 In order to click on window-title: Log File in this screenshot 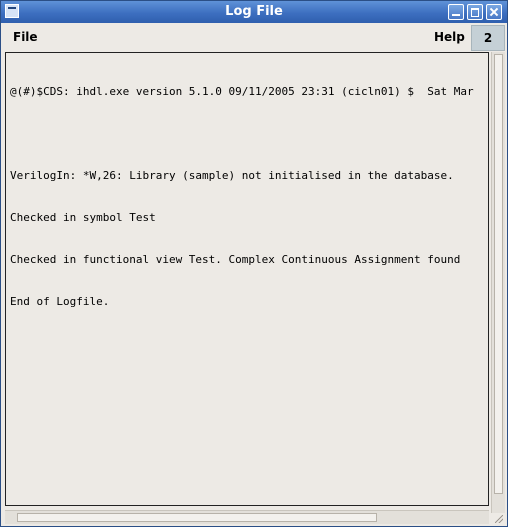, I will do `click(254, 11)`.